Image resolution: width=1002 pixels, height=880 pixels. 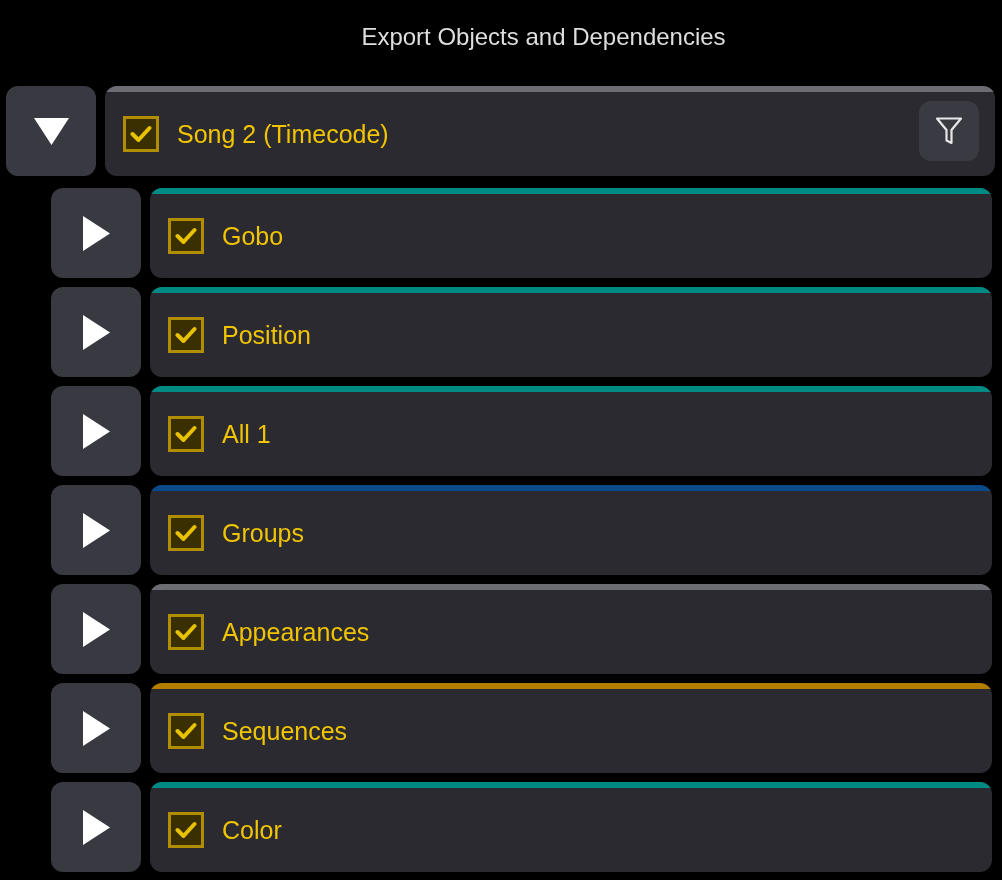 What do you see at coordinates (253, 236) in the screenshot?
I see `item-label: Gobo` at bounding box center [253, 236].